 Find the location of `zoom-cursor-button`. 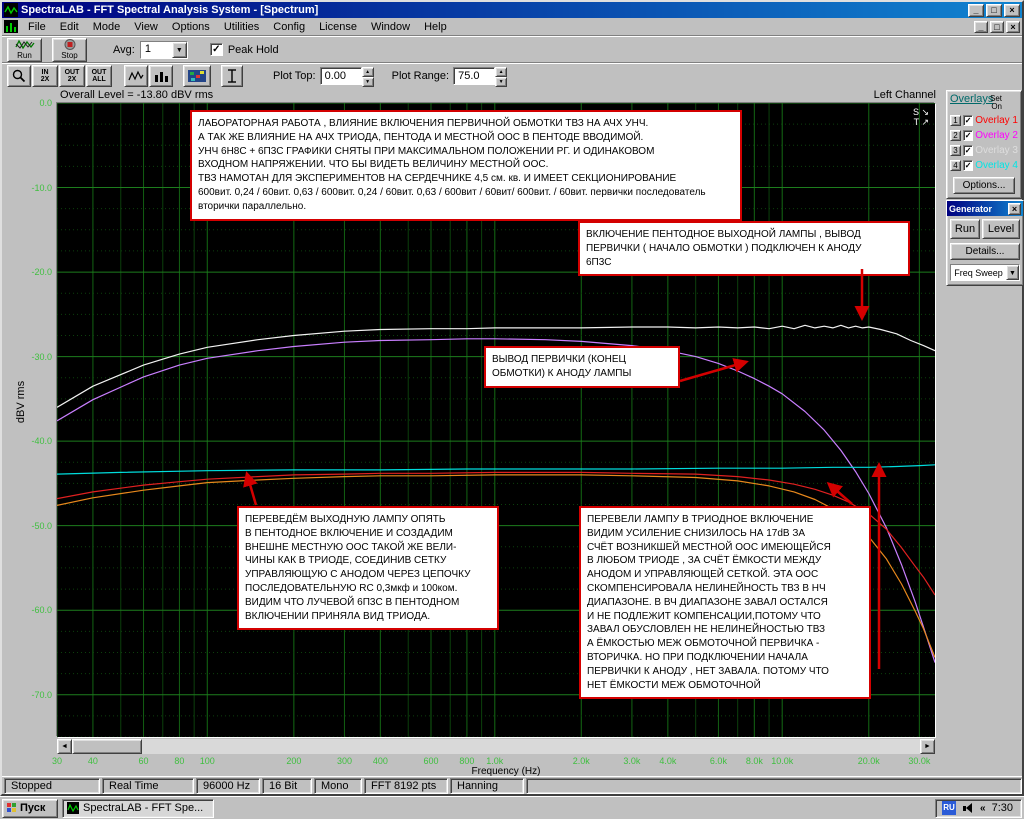

zoom-cursor-button is located at coordinates (19, 76).